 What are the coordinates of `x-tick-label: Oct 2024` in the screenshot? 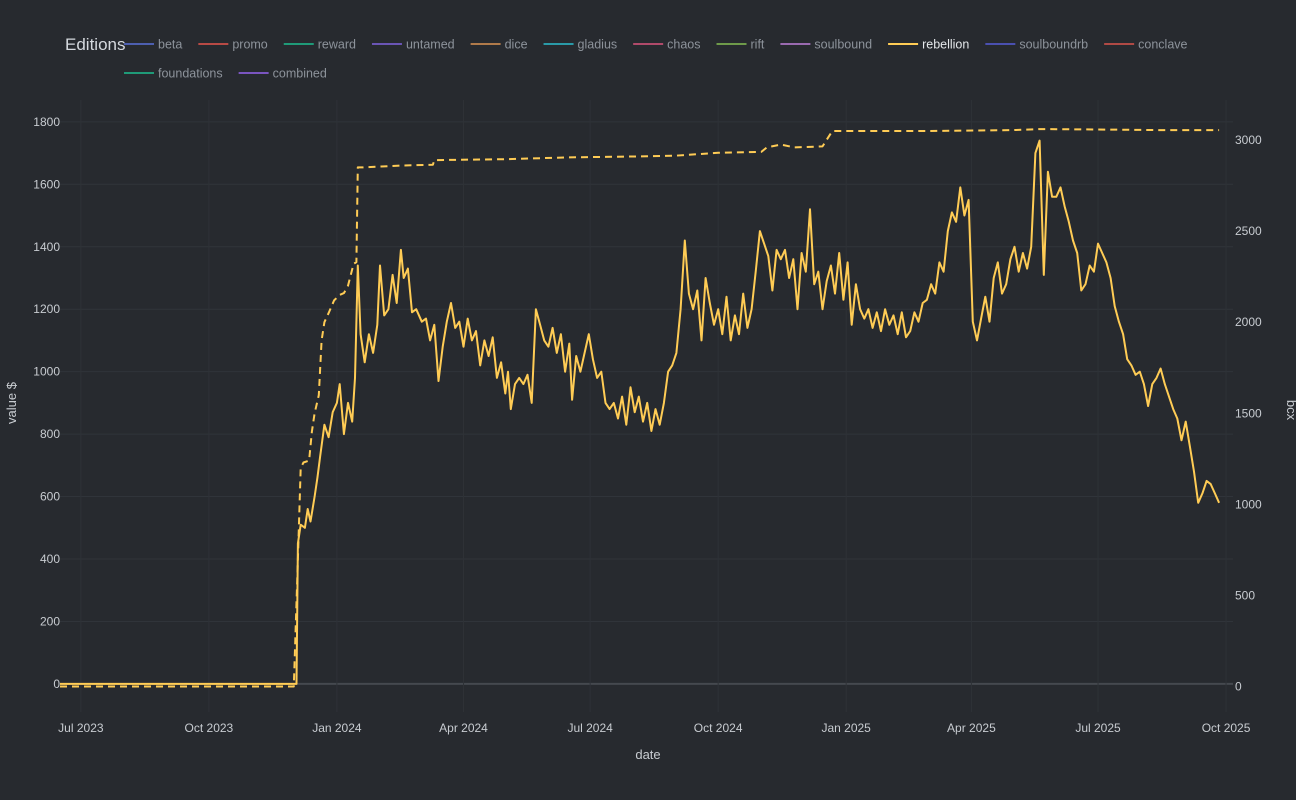 It's located at (718, 728).